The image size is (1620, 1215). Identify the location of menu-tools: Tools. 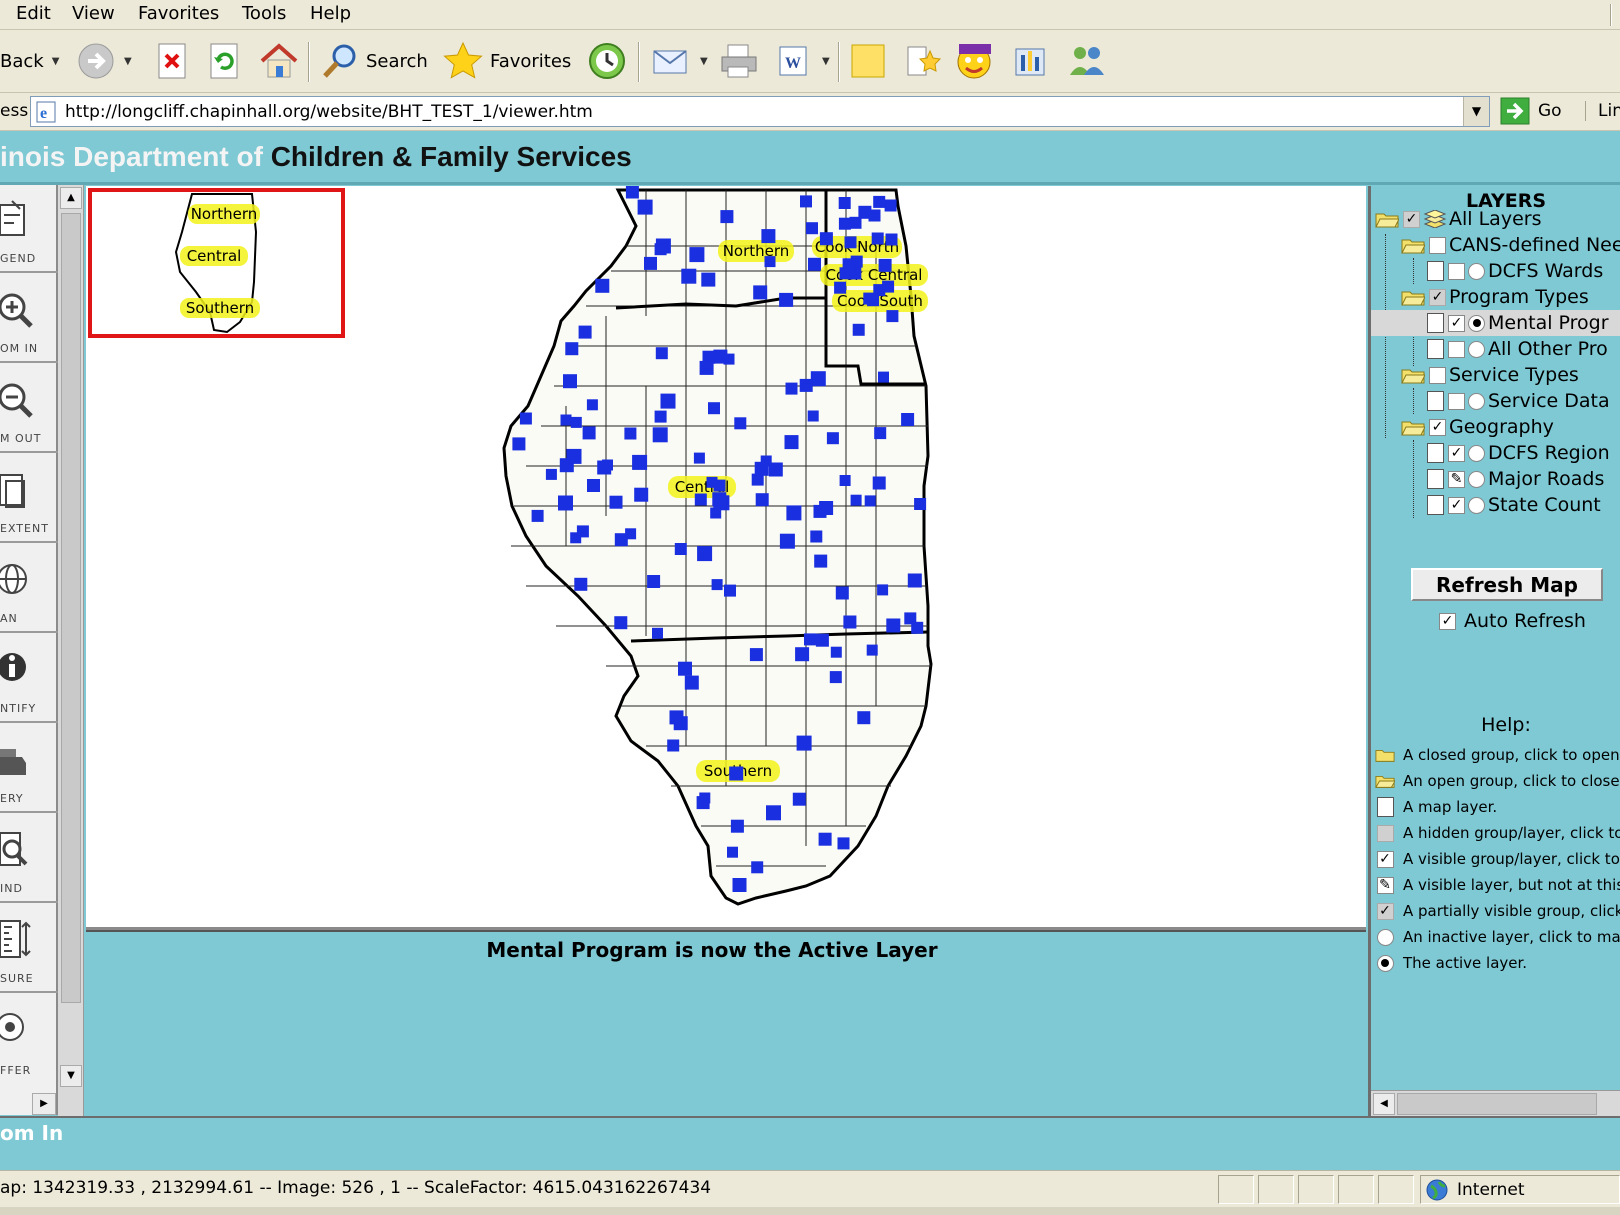
(264, 13).